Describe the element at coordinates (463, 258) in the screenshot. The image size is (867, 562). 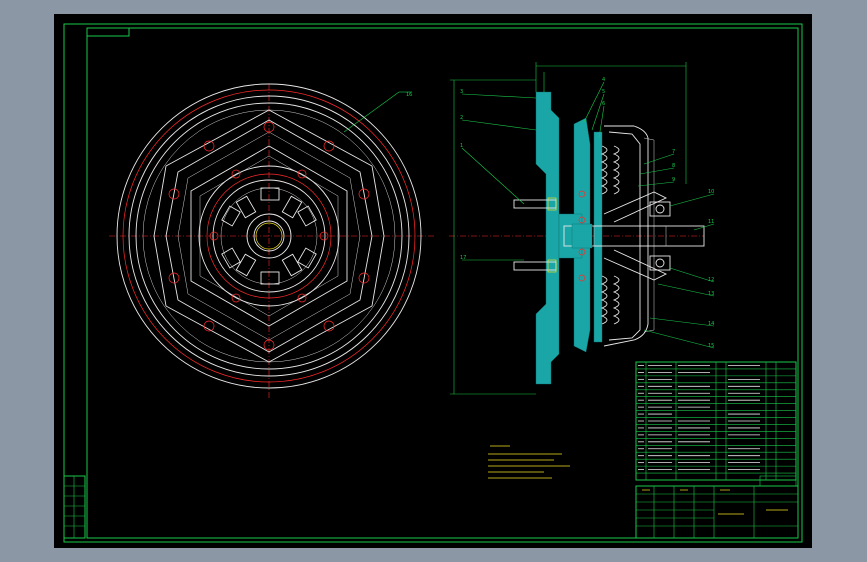
I see `callout-17: 17` at that location.